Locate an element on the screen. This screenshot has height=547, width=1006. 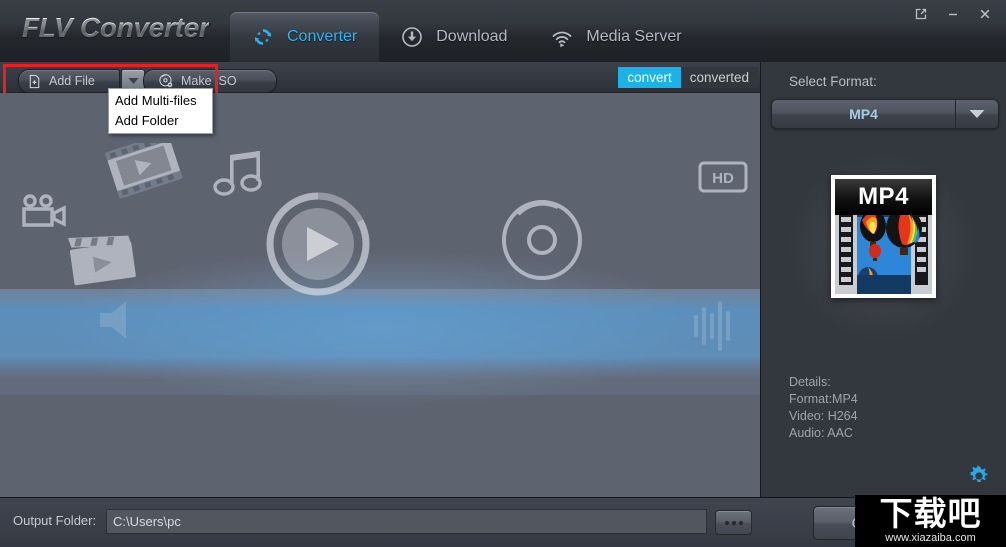
tab-media-server: Media Server is located at coordinates (616, 37).